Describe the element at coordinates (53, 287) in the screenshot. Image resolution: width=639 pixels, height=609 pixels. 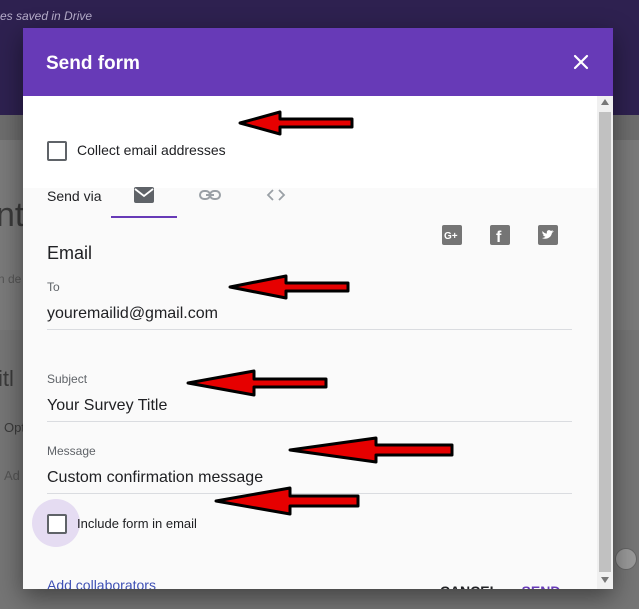
I see `to-label: To` at that location.